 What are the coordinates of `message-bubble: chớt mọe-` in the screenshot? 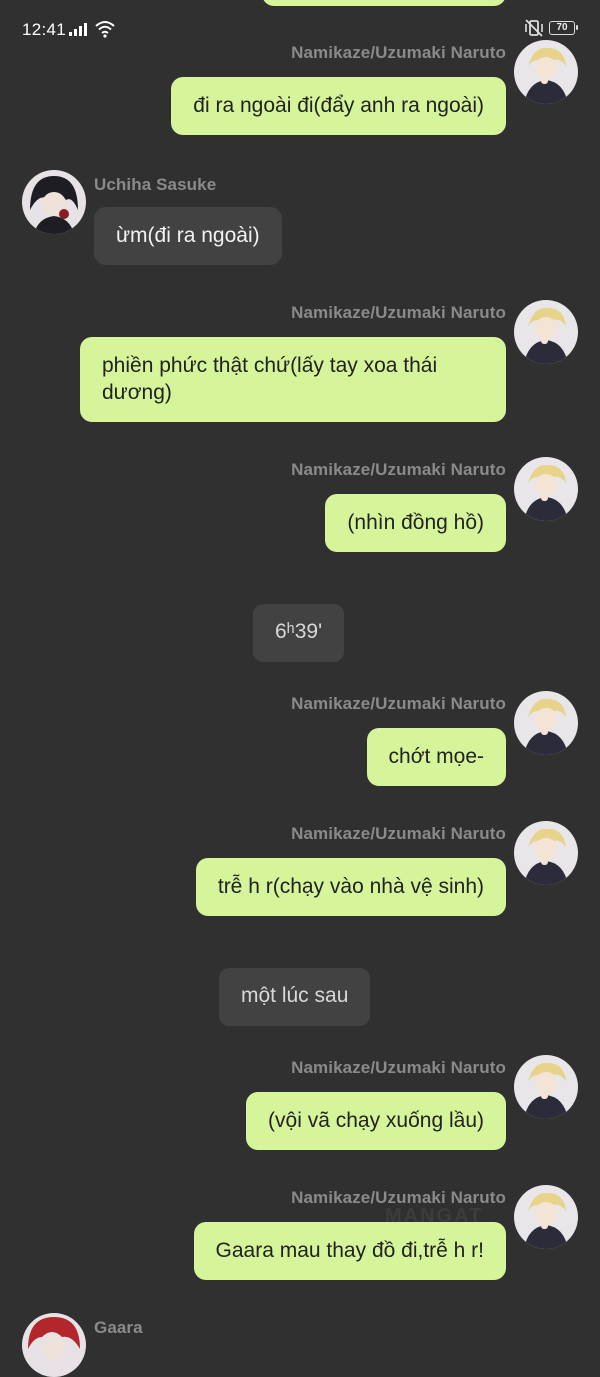 It's located at (436, 757).